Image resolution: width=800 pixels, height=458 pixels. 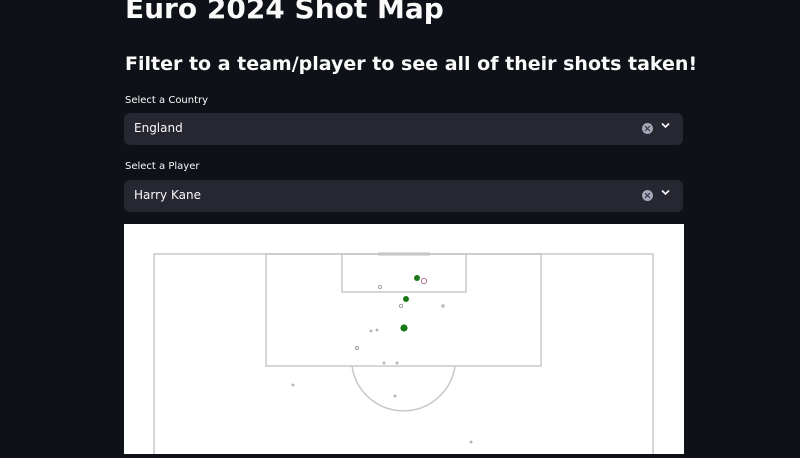 What do you see at coordinates (403, 196) in the screenshot?
I see `player-select: Harry Kane` at bounding box center [403, 196].